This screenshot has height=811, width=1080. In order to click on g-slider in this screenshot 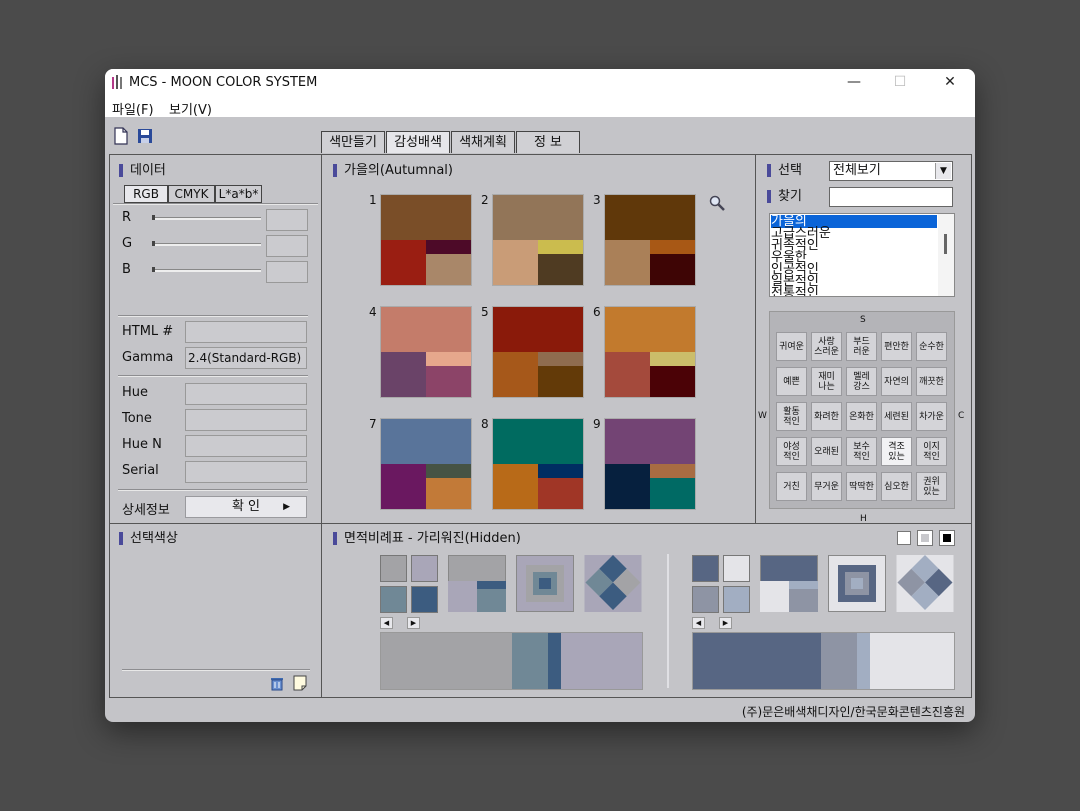, I will do `click(207, 244)`.